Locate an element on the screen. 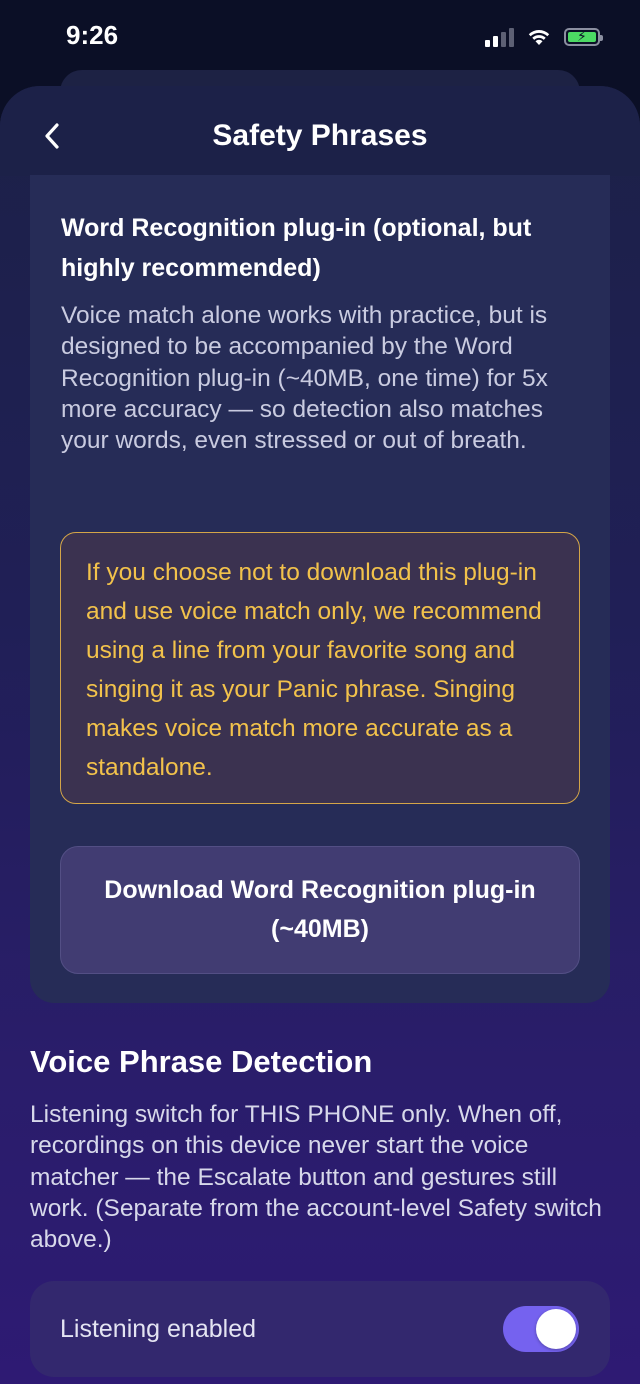 The image size is (640, 1384). voice-detection-title: Voice Phrase Detection is located at coordinates (201, 1061).